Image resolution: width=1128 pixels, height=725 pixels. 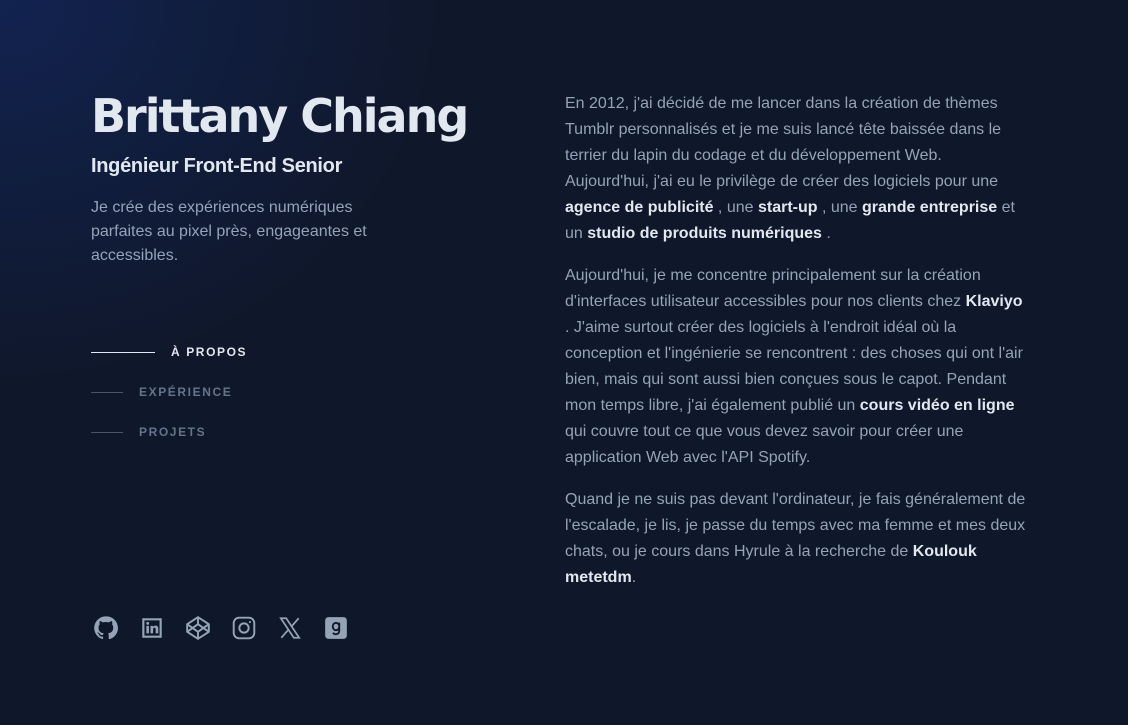 I want to click on nav-item-label: PROJETS, so click(x=173, y=432).